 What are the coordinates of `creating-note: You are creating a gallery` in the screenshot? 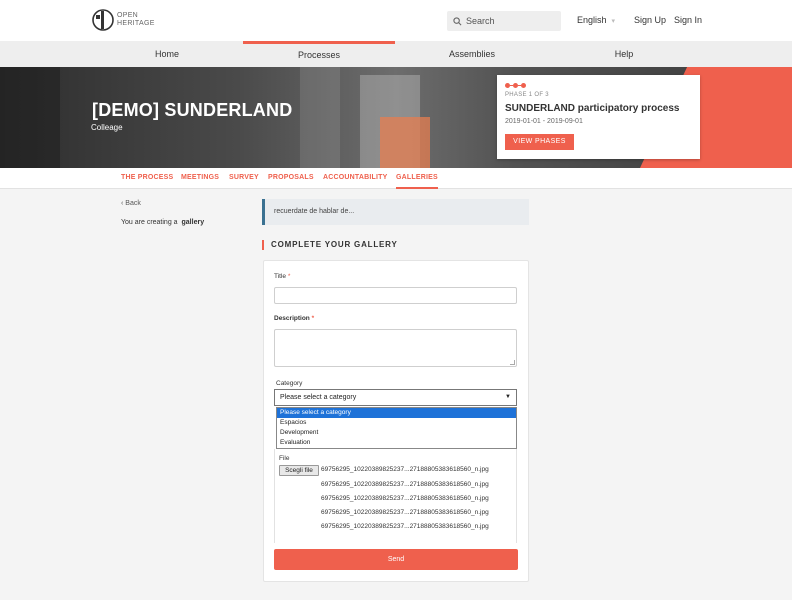 It's located at (163, 222).